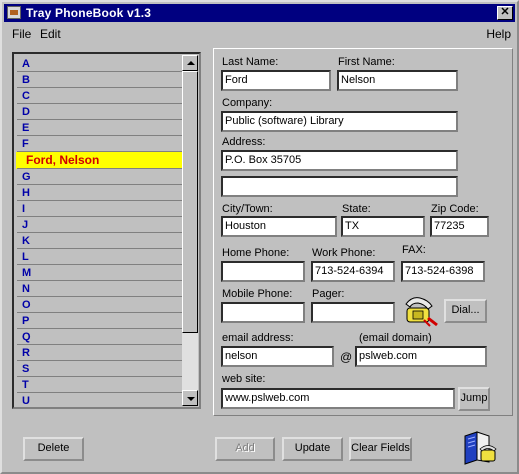 The image size is (519, 474). I want to click on add-button-label: Add, so click(245, 448).